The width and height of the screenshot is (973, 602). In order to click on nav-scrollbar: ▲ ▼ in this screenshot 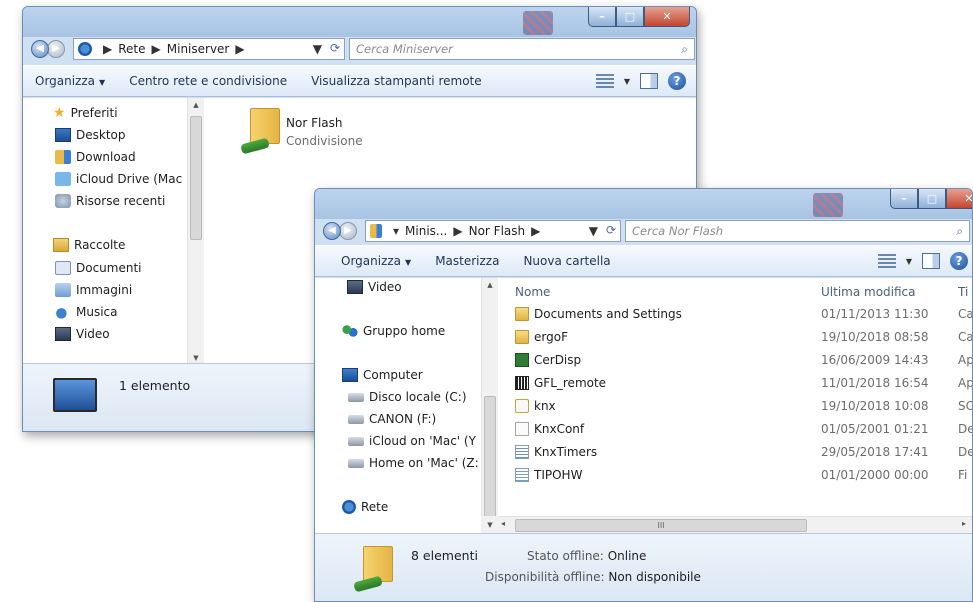, I will do `click(195, 231)`.